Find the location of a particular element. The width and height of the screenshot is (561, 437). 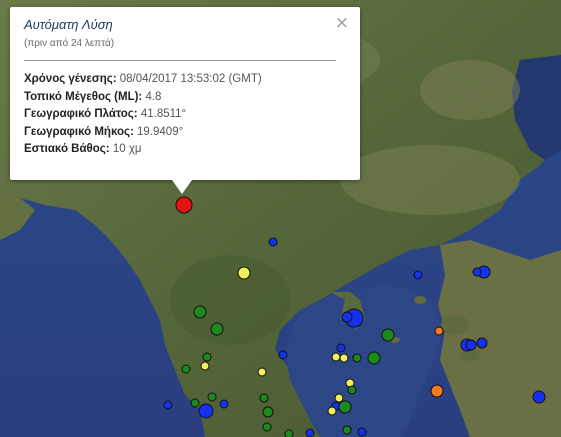

popup-title: Αυτόματη Λύση is located at coordinates (68, 24).